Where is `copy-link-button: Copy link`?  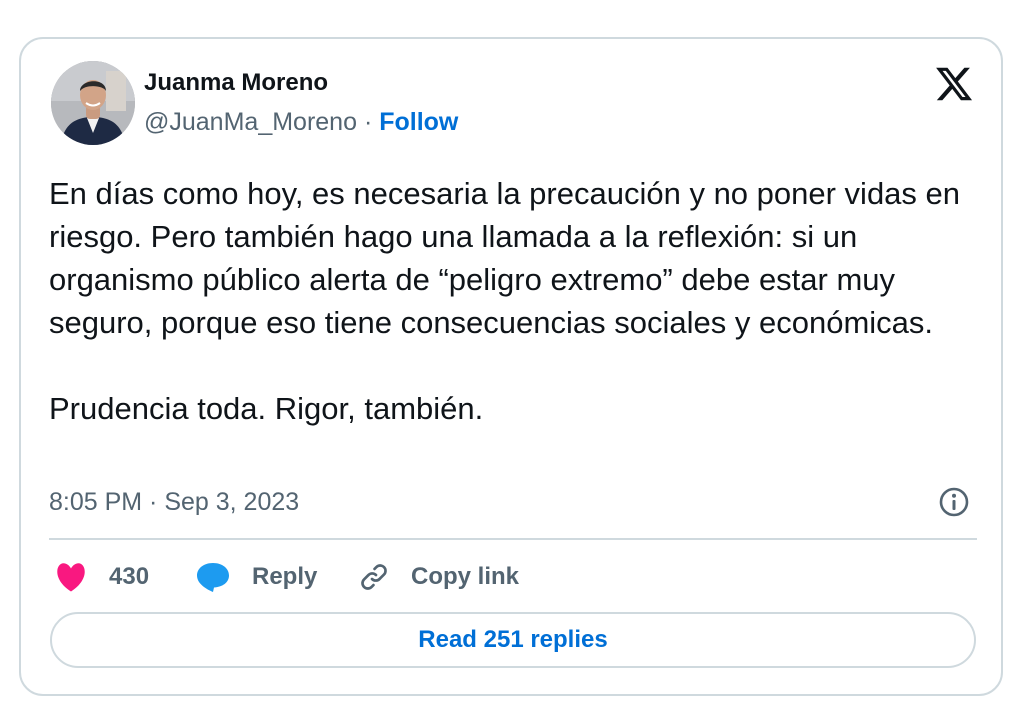 copy-link-button: Copy link is located at coordinates (438, 577).